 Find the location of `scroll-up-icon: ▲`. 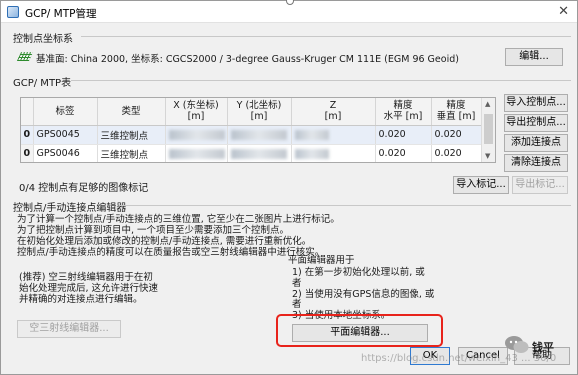

scroll-up-icon: ▲ is located at coordinates (487, 104).